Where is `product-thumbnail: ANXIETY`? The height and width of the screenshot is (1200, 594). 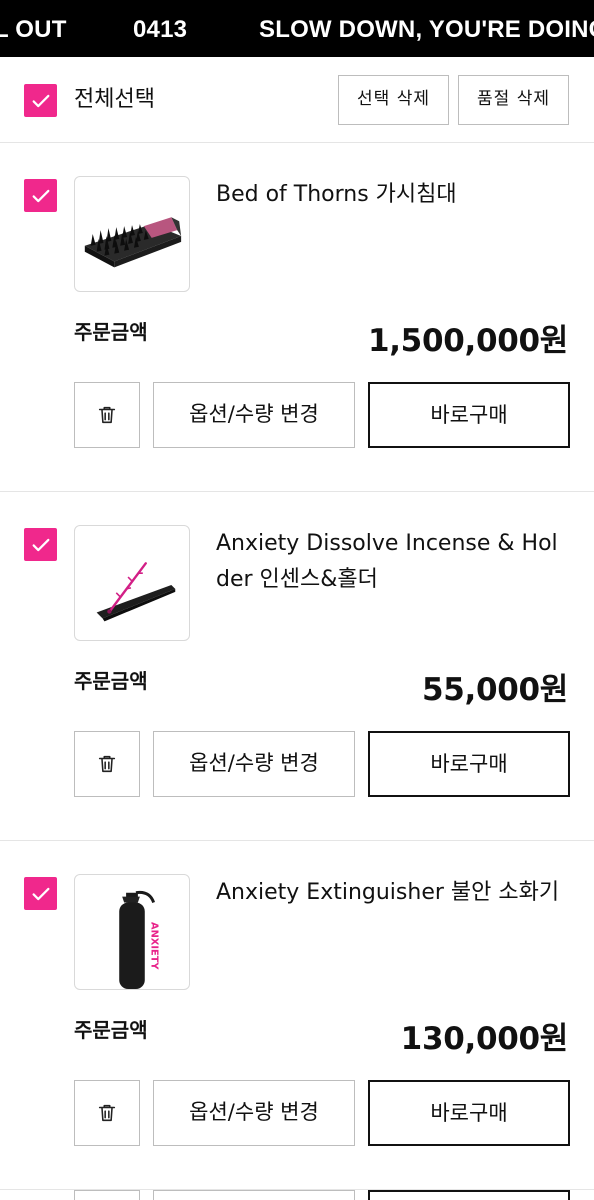 product-thumbnail: ANXIETY is located at coordinates (132, 932).